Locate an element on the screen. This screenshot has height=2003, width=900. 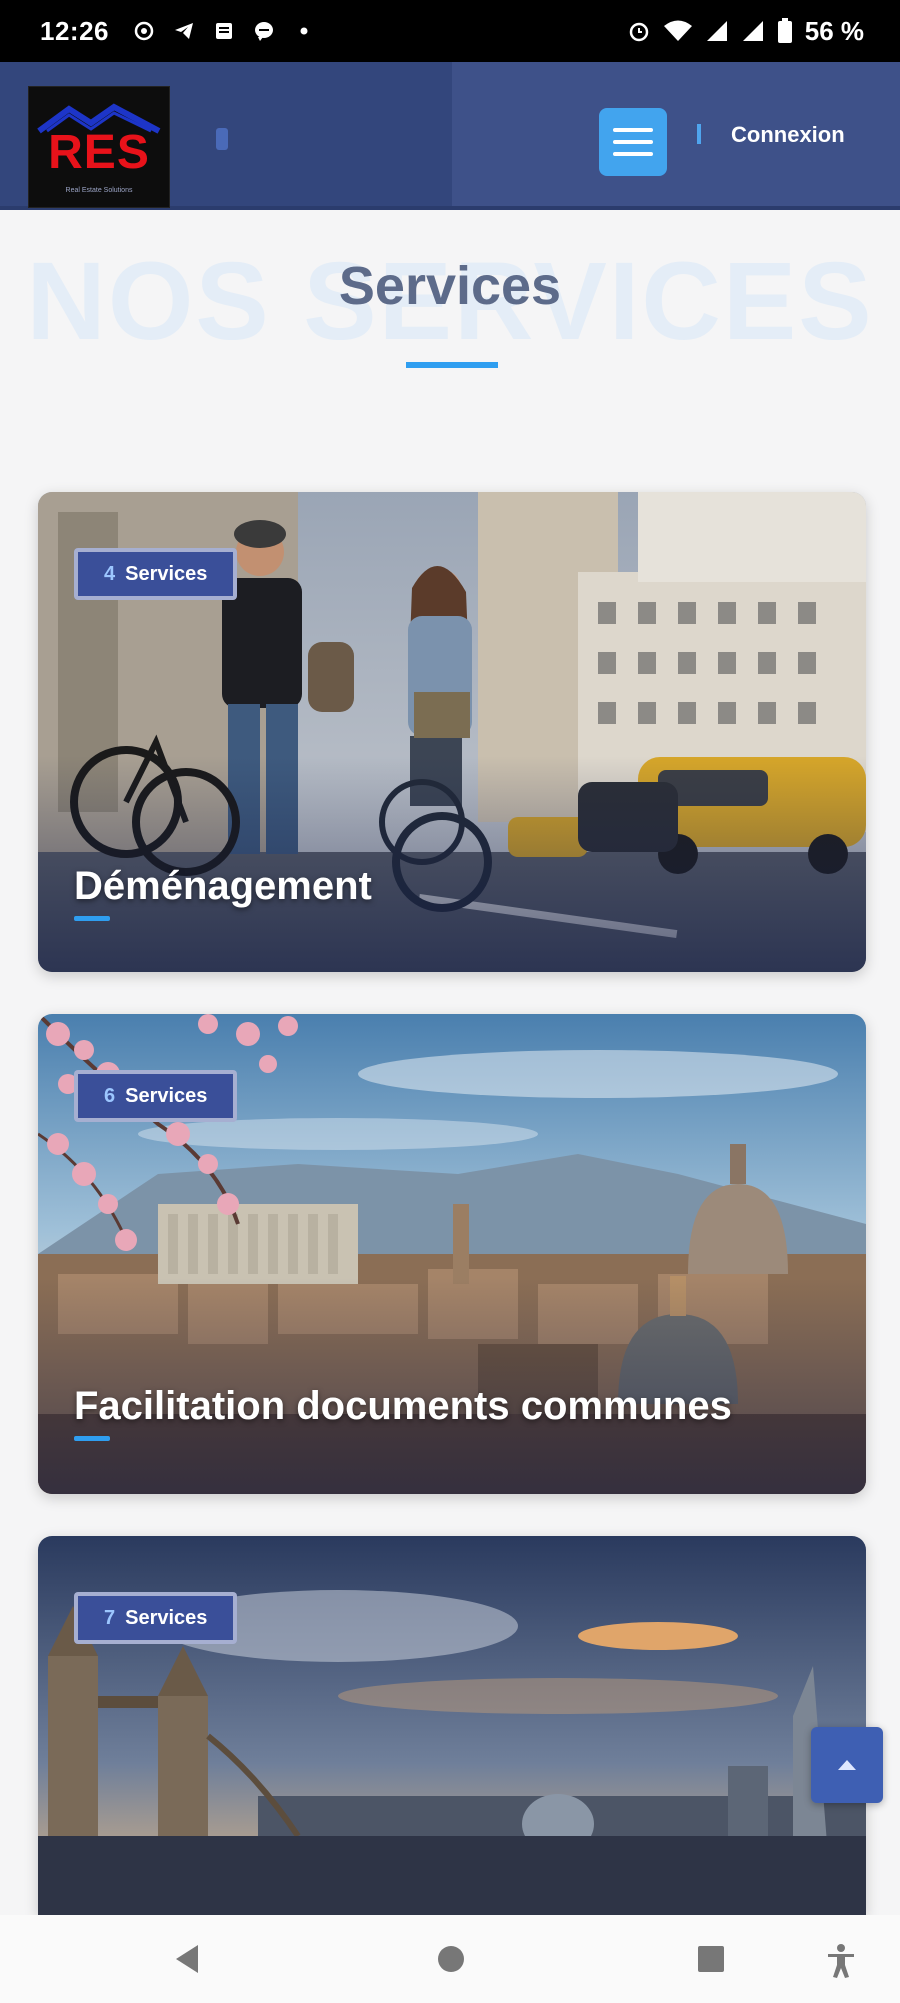
notification-icons is located at coordinates (224, 31).